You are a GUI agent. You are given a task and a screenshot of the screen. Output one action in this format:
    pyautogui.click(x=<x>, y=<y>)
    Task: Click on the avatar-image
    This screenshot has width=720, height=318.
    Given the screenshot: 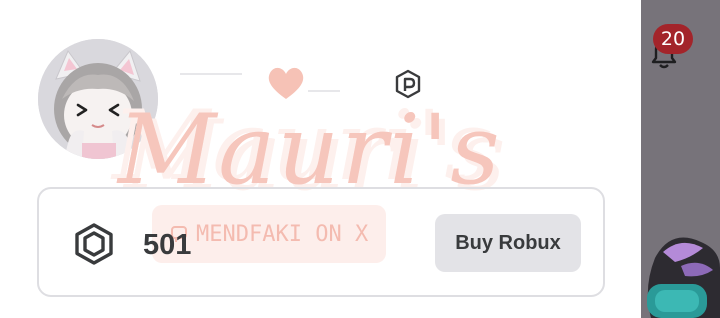 What is the action you would take?
    pyautogui.click(x=98, y=99)
    